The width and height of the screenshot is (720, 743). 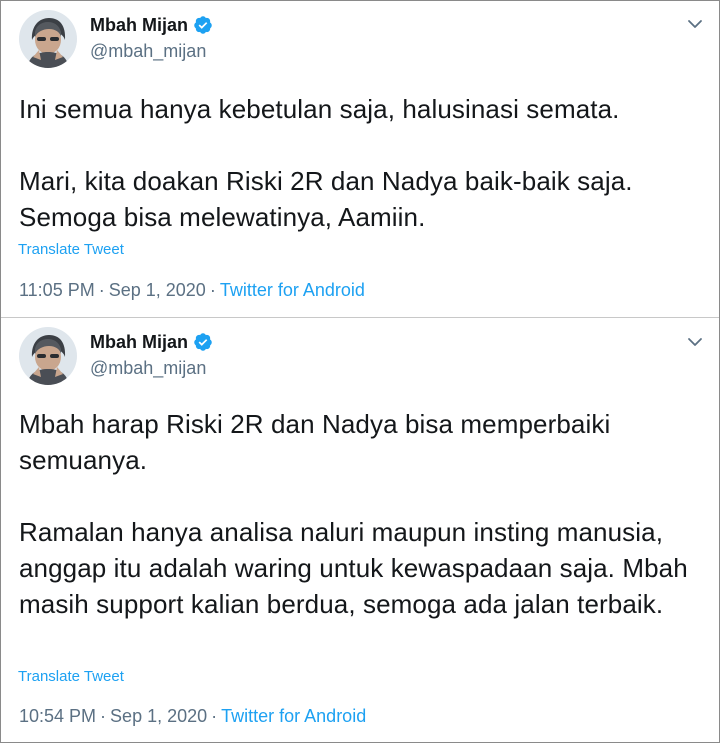 I want to click on tweet-metadata: 10:54 PM · Sep 1, 2020 · Twitter for Android, so click(x=192, y=716).